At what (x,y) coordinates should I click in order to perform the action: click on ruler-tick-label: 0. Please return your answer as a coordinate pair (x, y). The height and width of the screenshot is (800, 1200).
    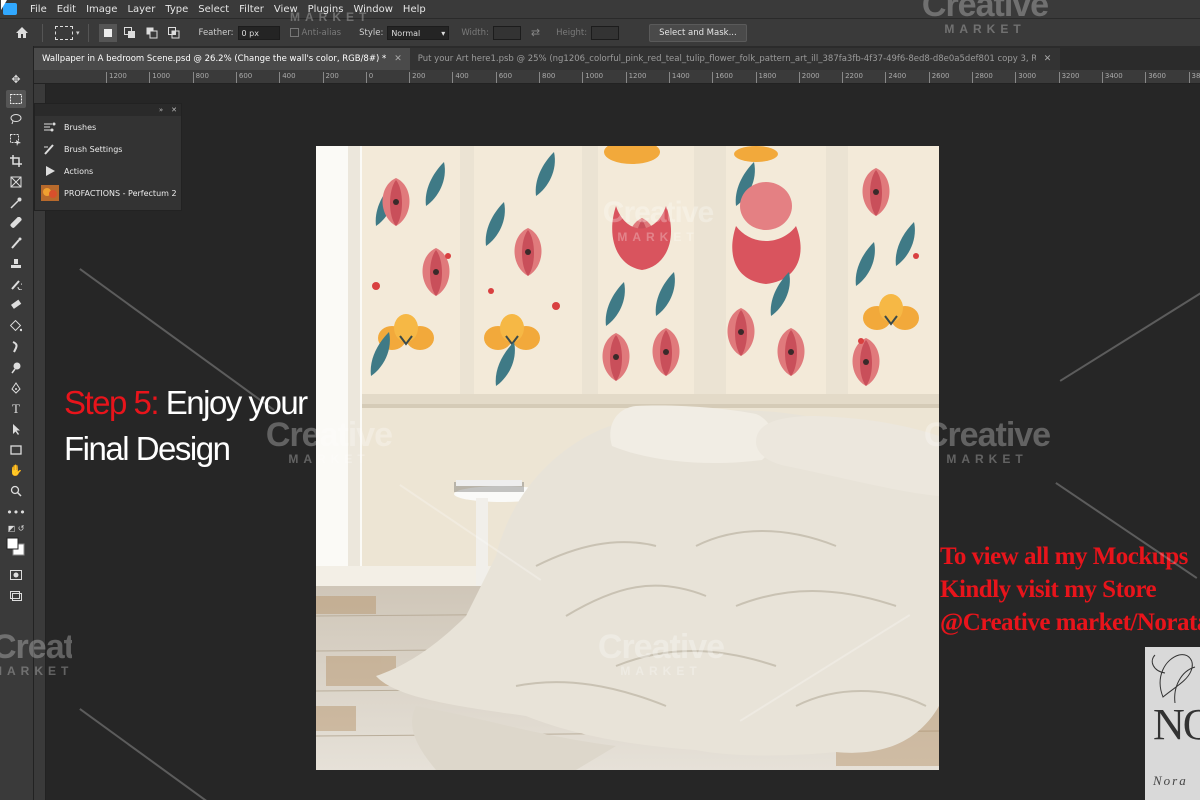
    Looking at the image, I should click on (369, 77).